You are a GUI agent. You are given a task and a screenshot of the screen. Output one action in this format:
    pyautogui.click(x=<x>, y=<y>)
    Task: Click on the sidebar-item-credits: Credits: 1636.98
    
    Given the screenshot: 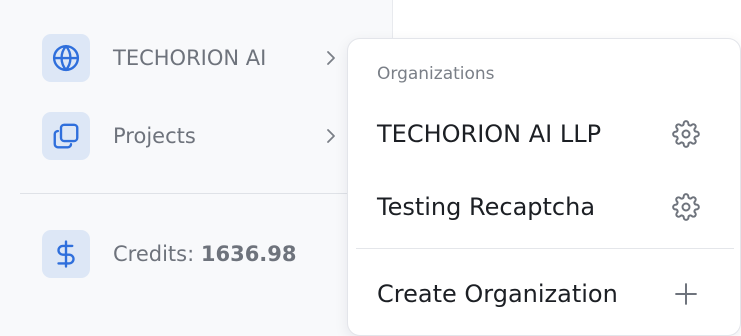 What is the action you would take?
    pyautogui.click(x=192, y=254)
    